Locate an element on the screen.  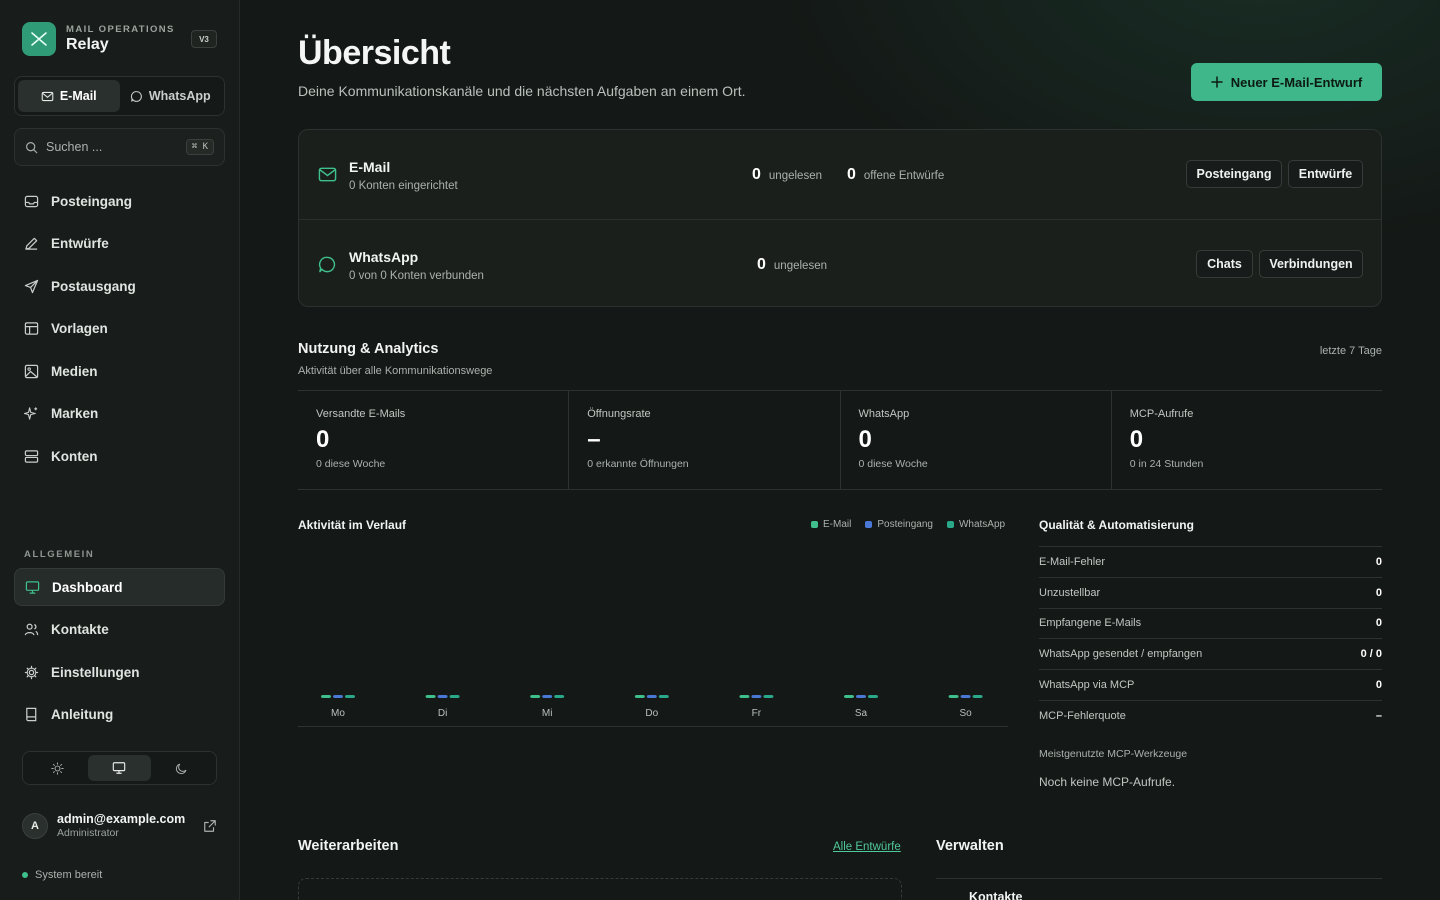
gear-icon is located at coordinates (31, 672).